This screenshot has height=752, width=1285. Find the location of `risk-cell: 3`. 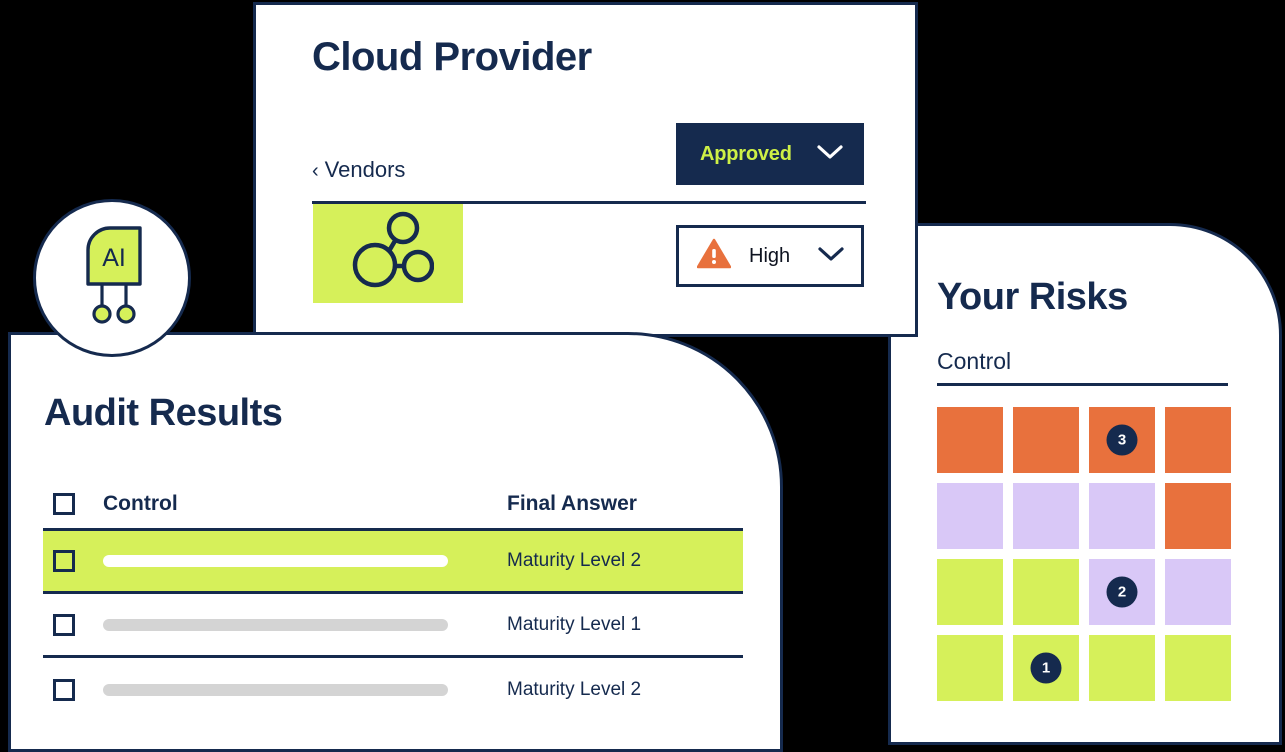

risk-cell: 3 is located at coordinates (1122, 440).